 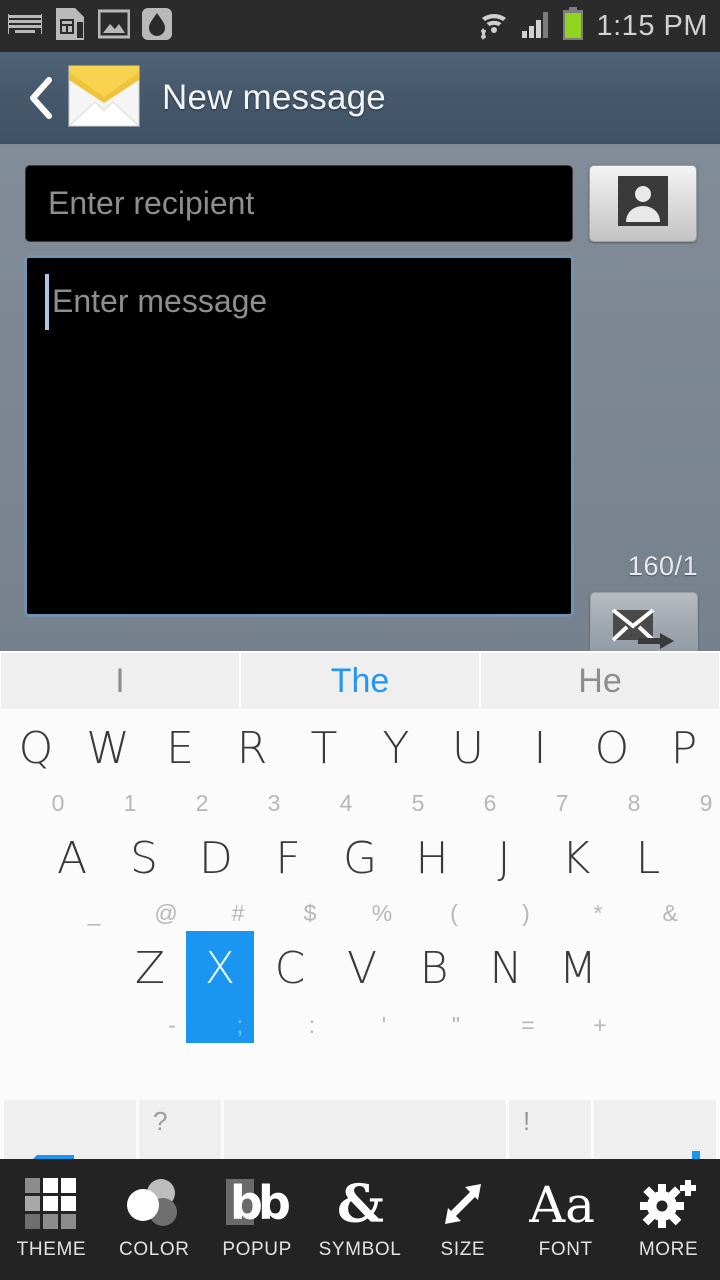 What do you see at coordinates (669, 1204) in the screenshot?
I see `gear-plus-icon` at bounding box center [669, 1204].